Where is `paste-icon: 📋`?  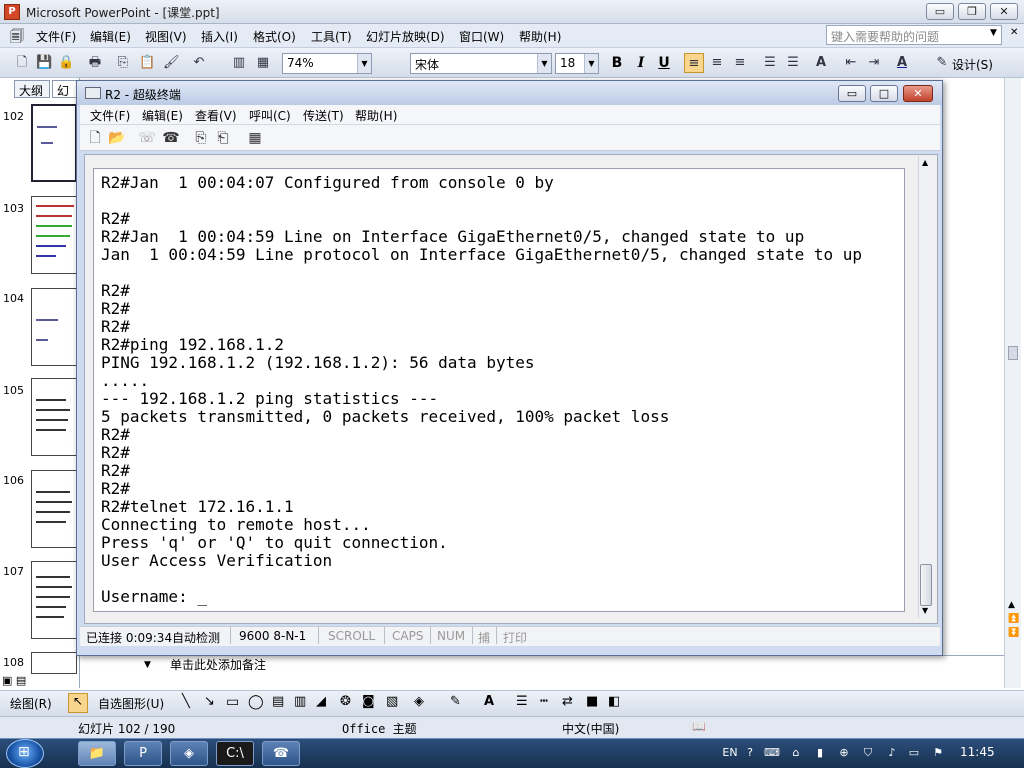
paste-icon: 📋 is located at coordinates (147, 63).